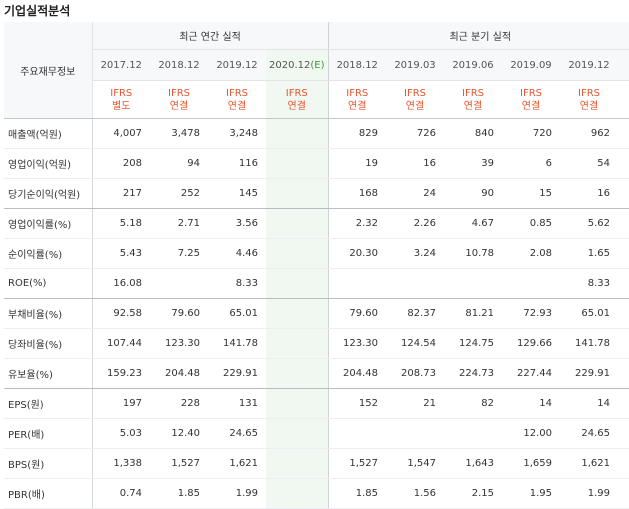 Image resolution: width=629 pixels, height=509 pixels. What do you see at coordinates (415, 343) in the screenshot?
I see `value-cell: 124.54` at bounding box center [415, 343].